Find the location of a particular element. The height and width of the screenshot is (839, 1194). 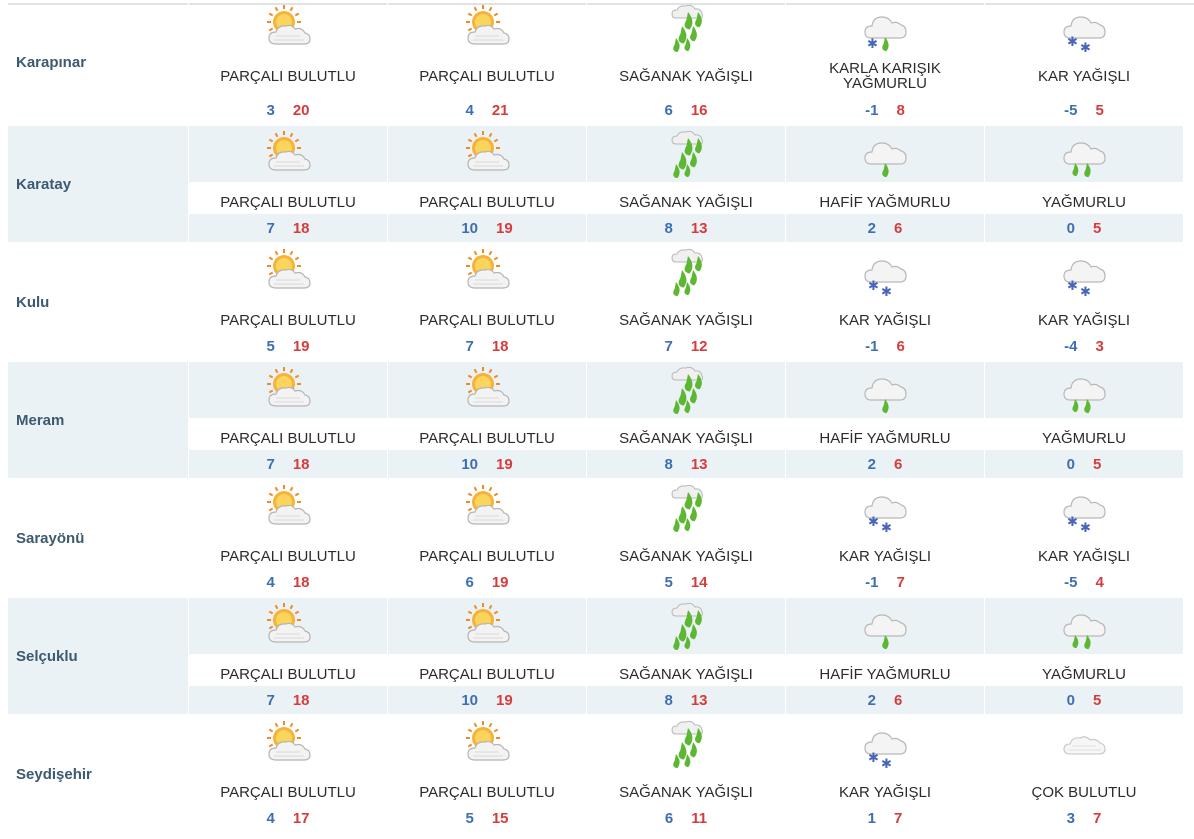

max-temp: 3 is located at coordinates (1099, 346).